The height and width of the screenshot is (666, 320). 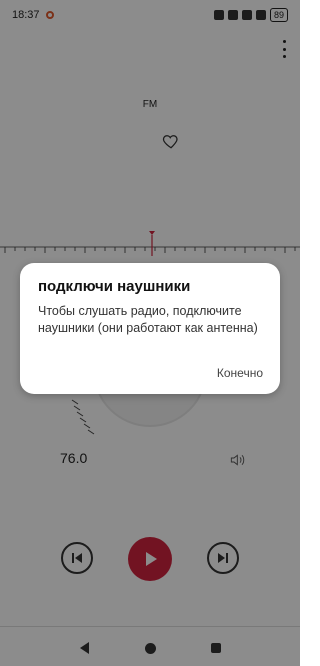 What do you see at coordinates (240, 373) in the screenshot?
I see `confirm-button: Конечно` at bounding box center [240, 373].